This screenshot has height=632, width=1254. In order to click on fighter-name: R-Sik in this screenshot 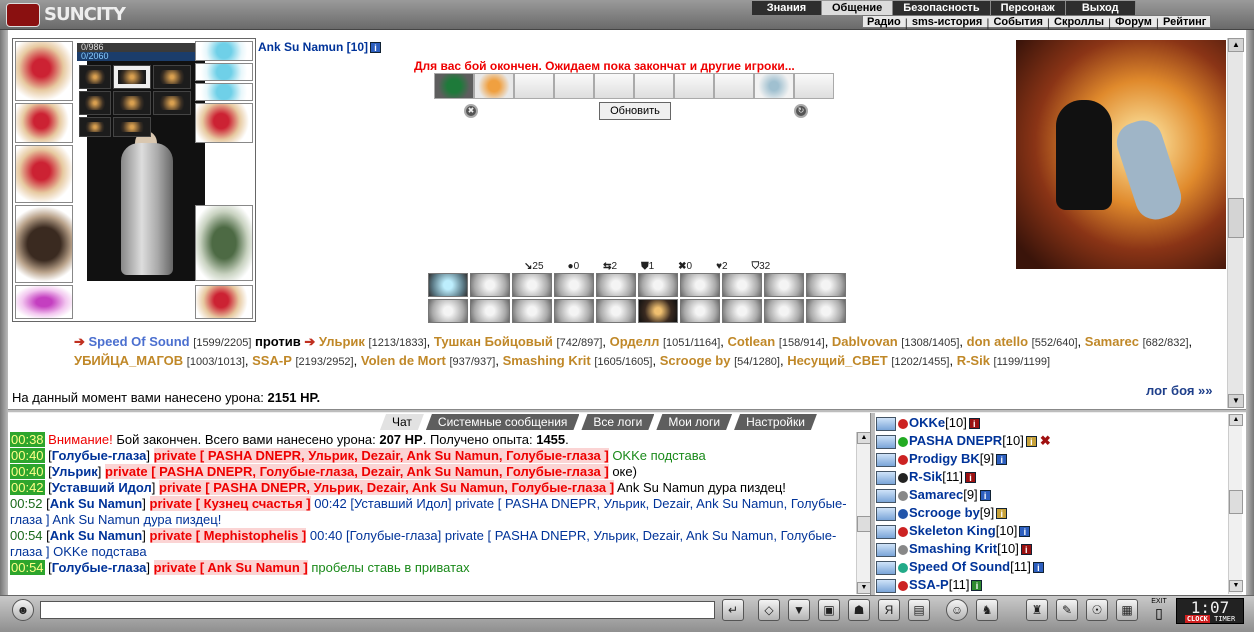, I will do `click(973, 360)`.